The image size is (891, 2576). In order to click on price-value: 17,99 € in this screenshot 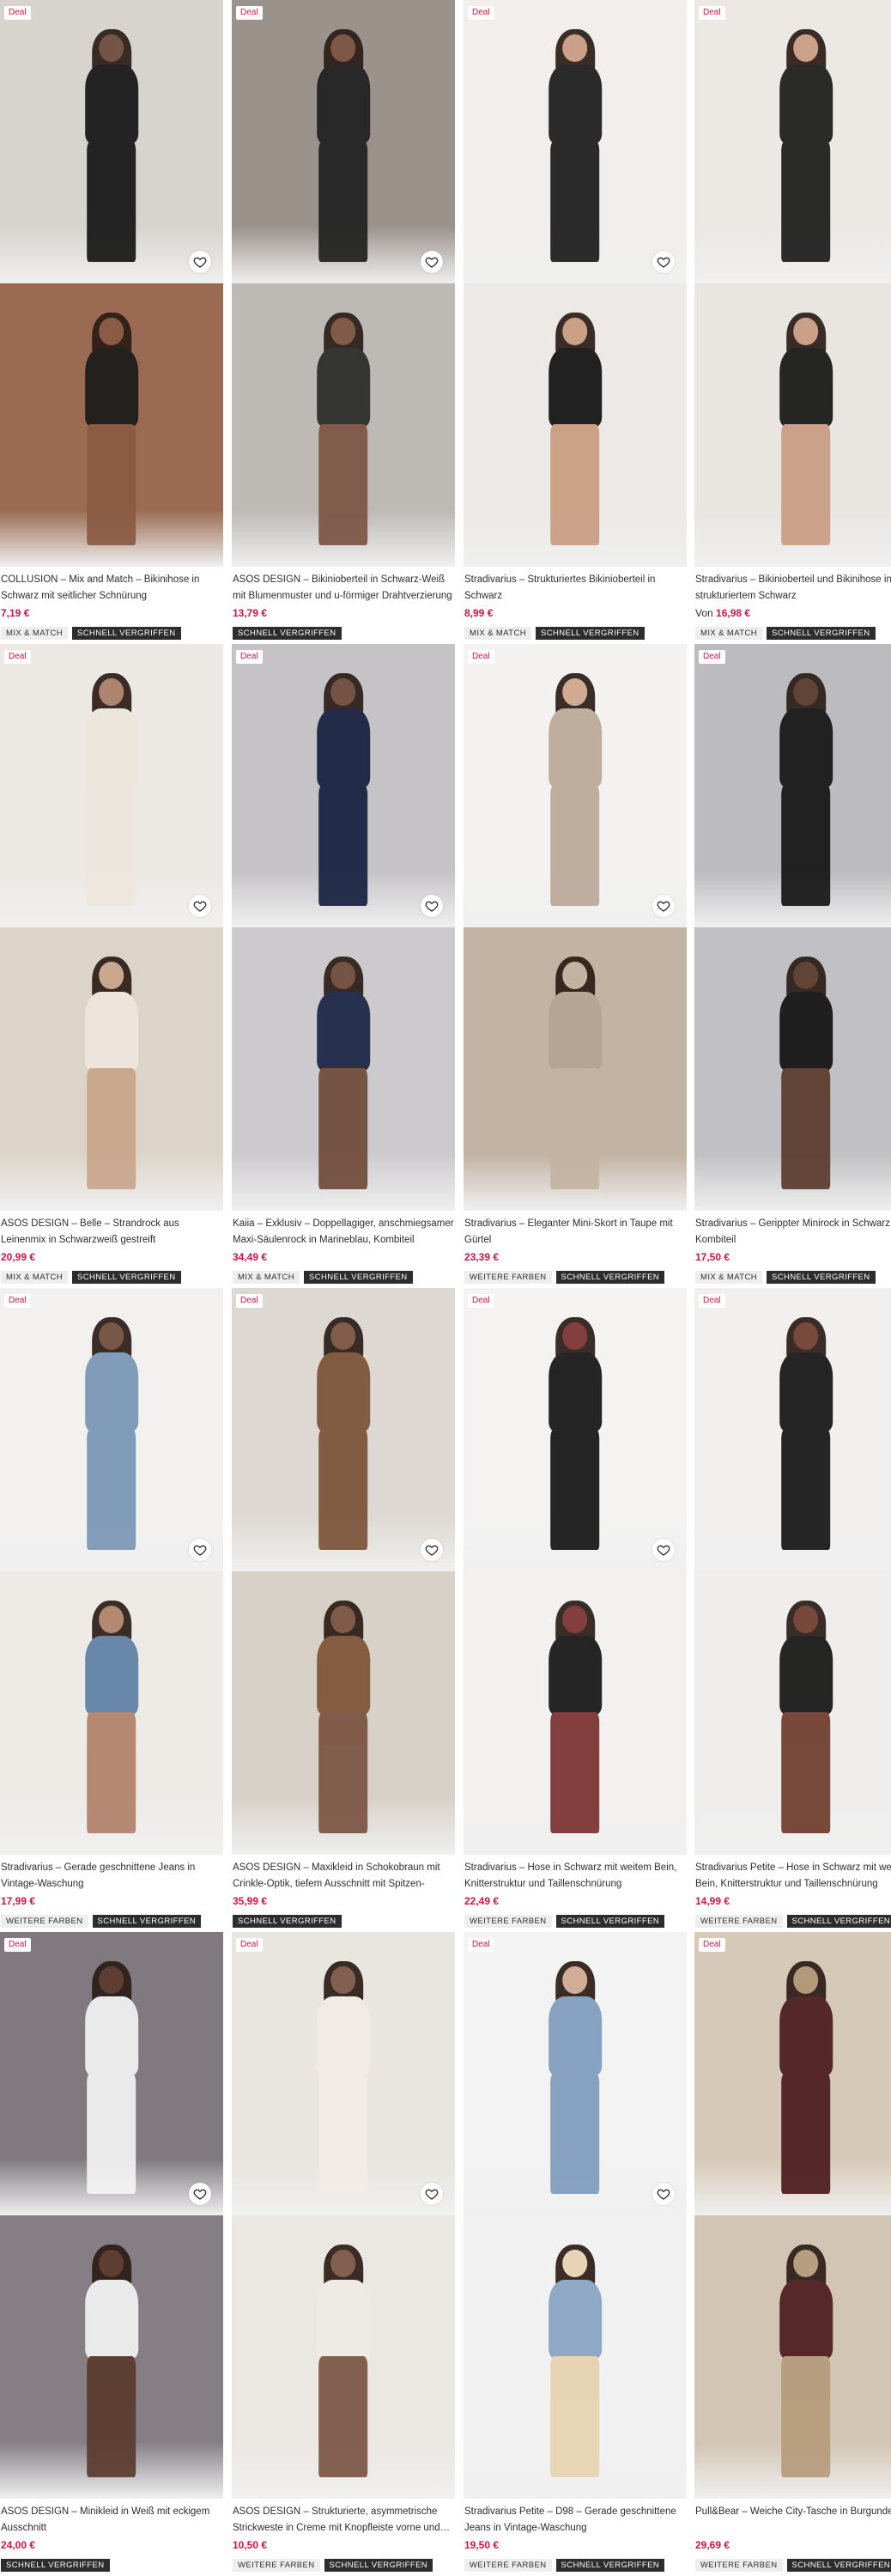, I will do `click(19, 1901)`.